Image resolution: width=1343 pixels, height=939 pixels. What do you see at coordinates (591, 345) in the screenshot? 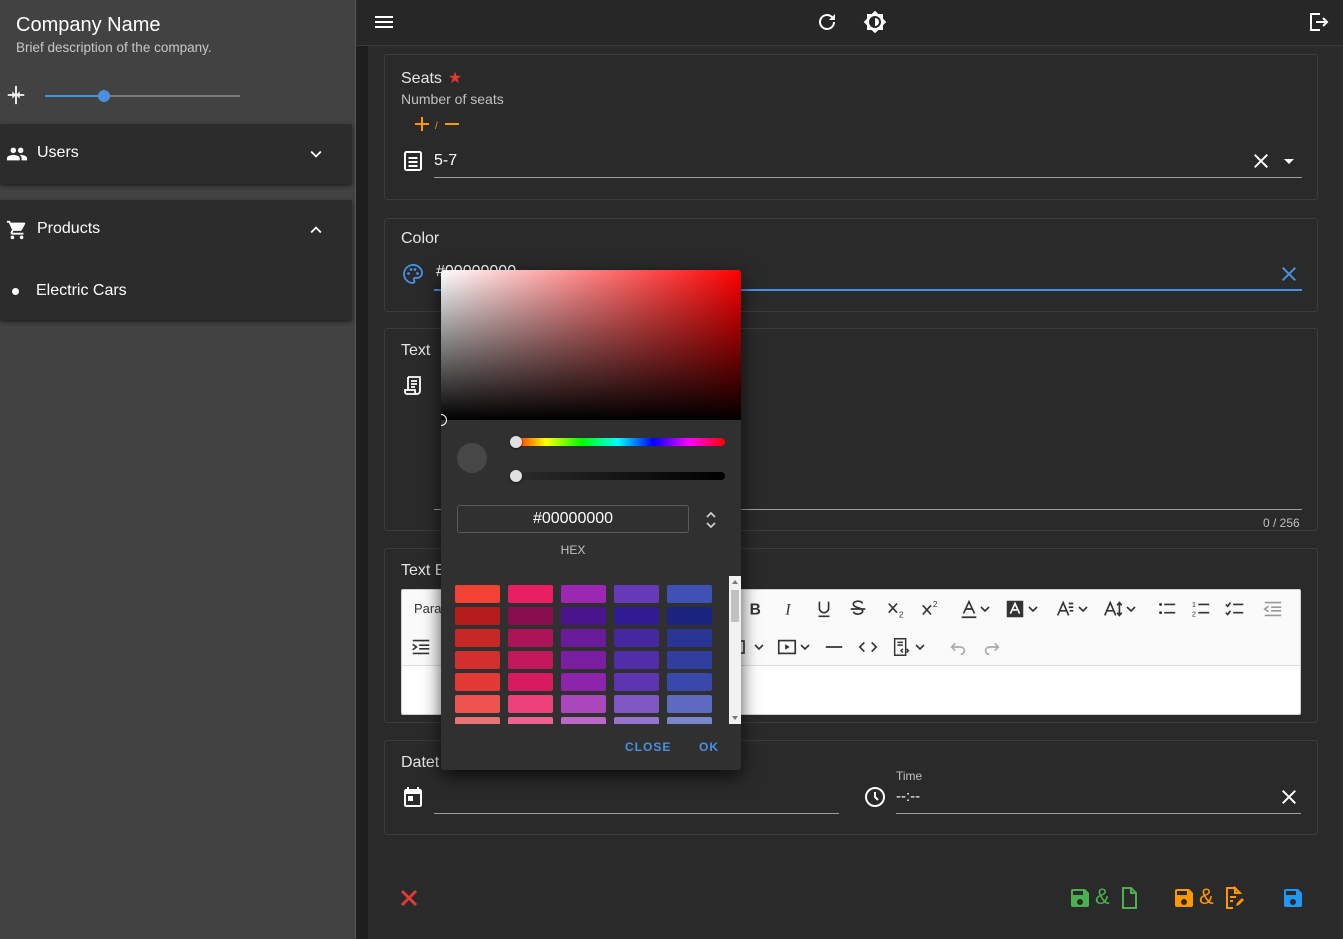
I see `saturation-value-area` at bounding box center [591, 345].